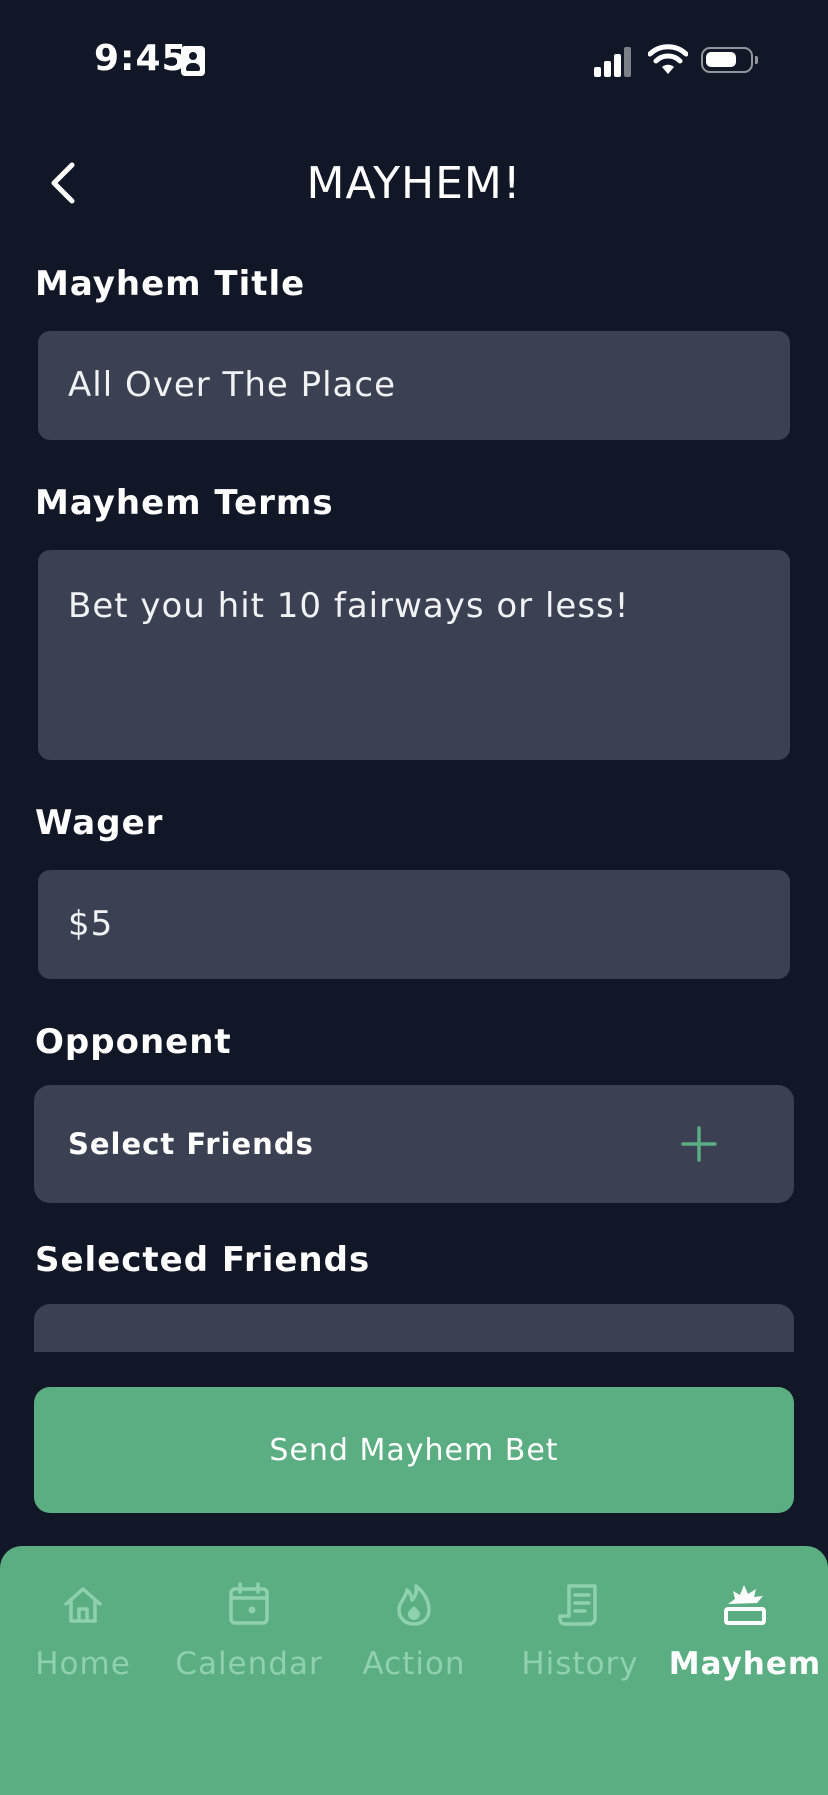 The width and height of the screenshot is (828, 1795). I want to click on wager-input: $5, so click(414, 924).